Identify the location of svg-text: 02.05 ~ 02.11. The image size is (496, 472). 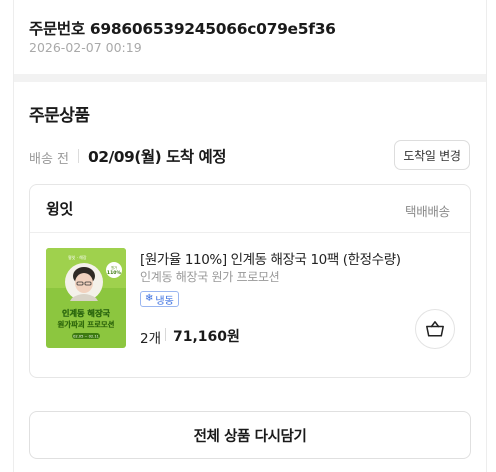
(86, 337).